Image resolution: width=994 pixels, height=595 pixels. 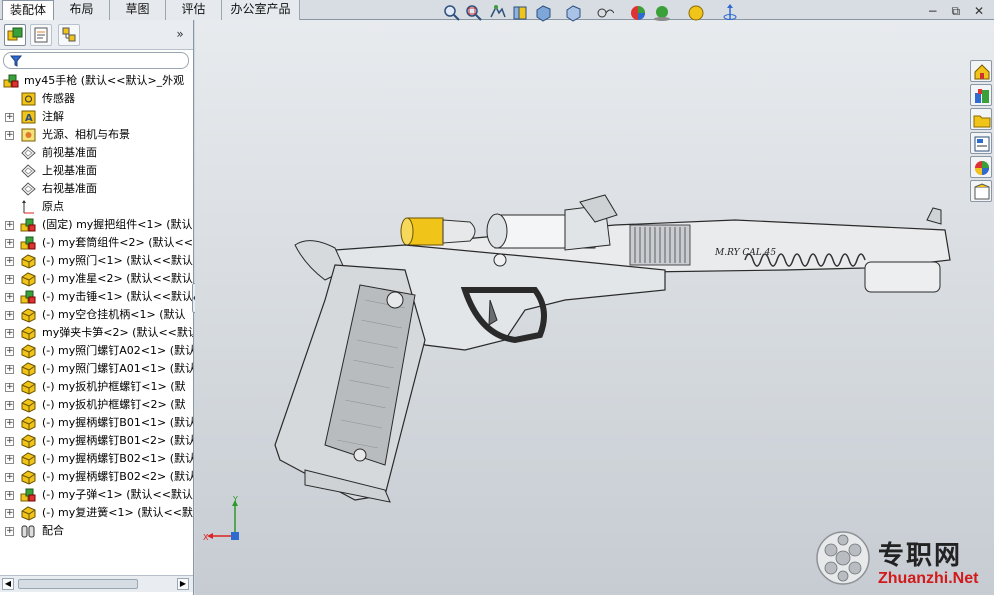 I want to click on tab-evaluate: 评估, so click(x=194, y=10).